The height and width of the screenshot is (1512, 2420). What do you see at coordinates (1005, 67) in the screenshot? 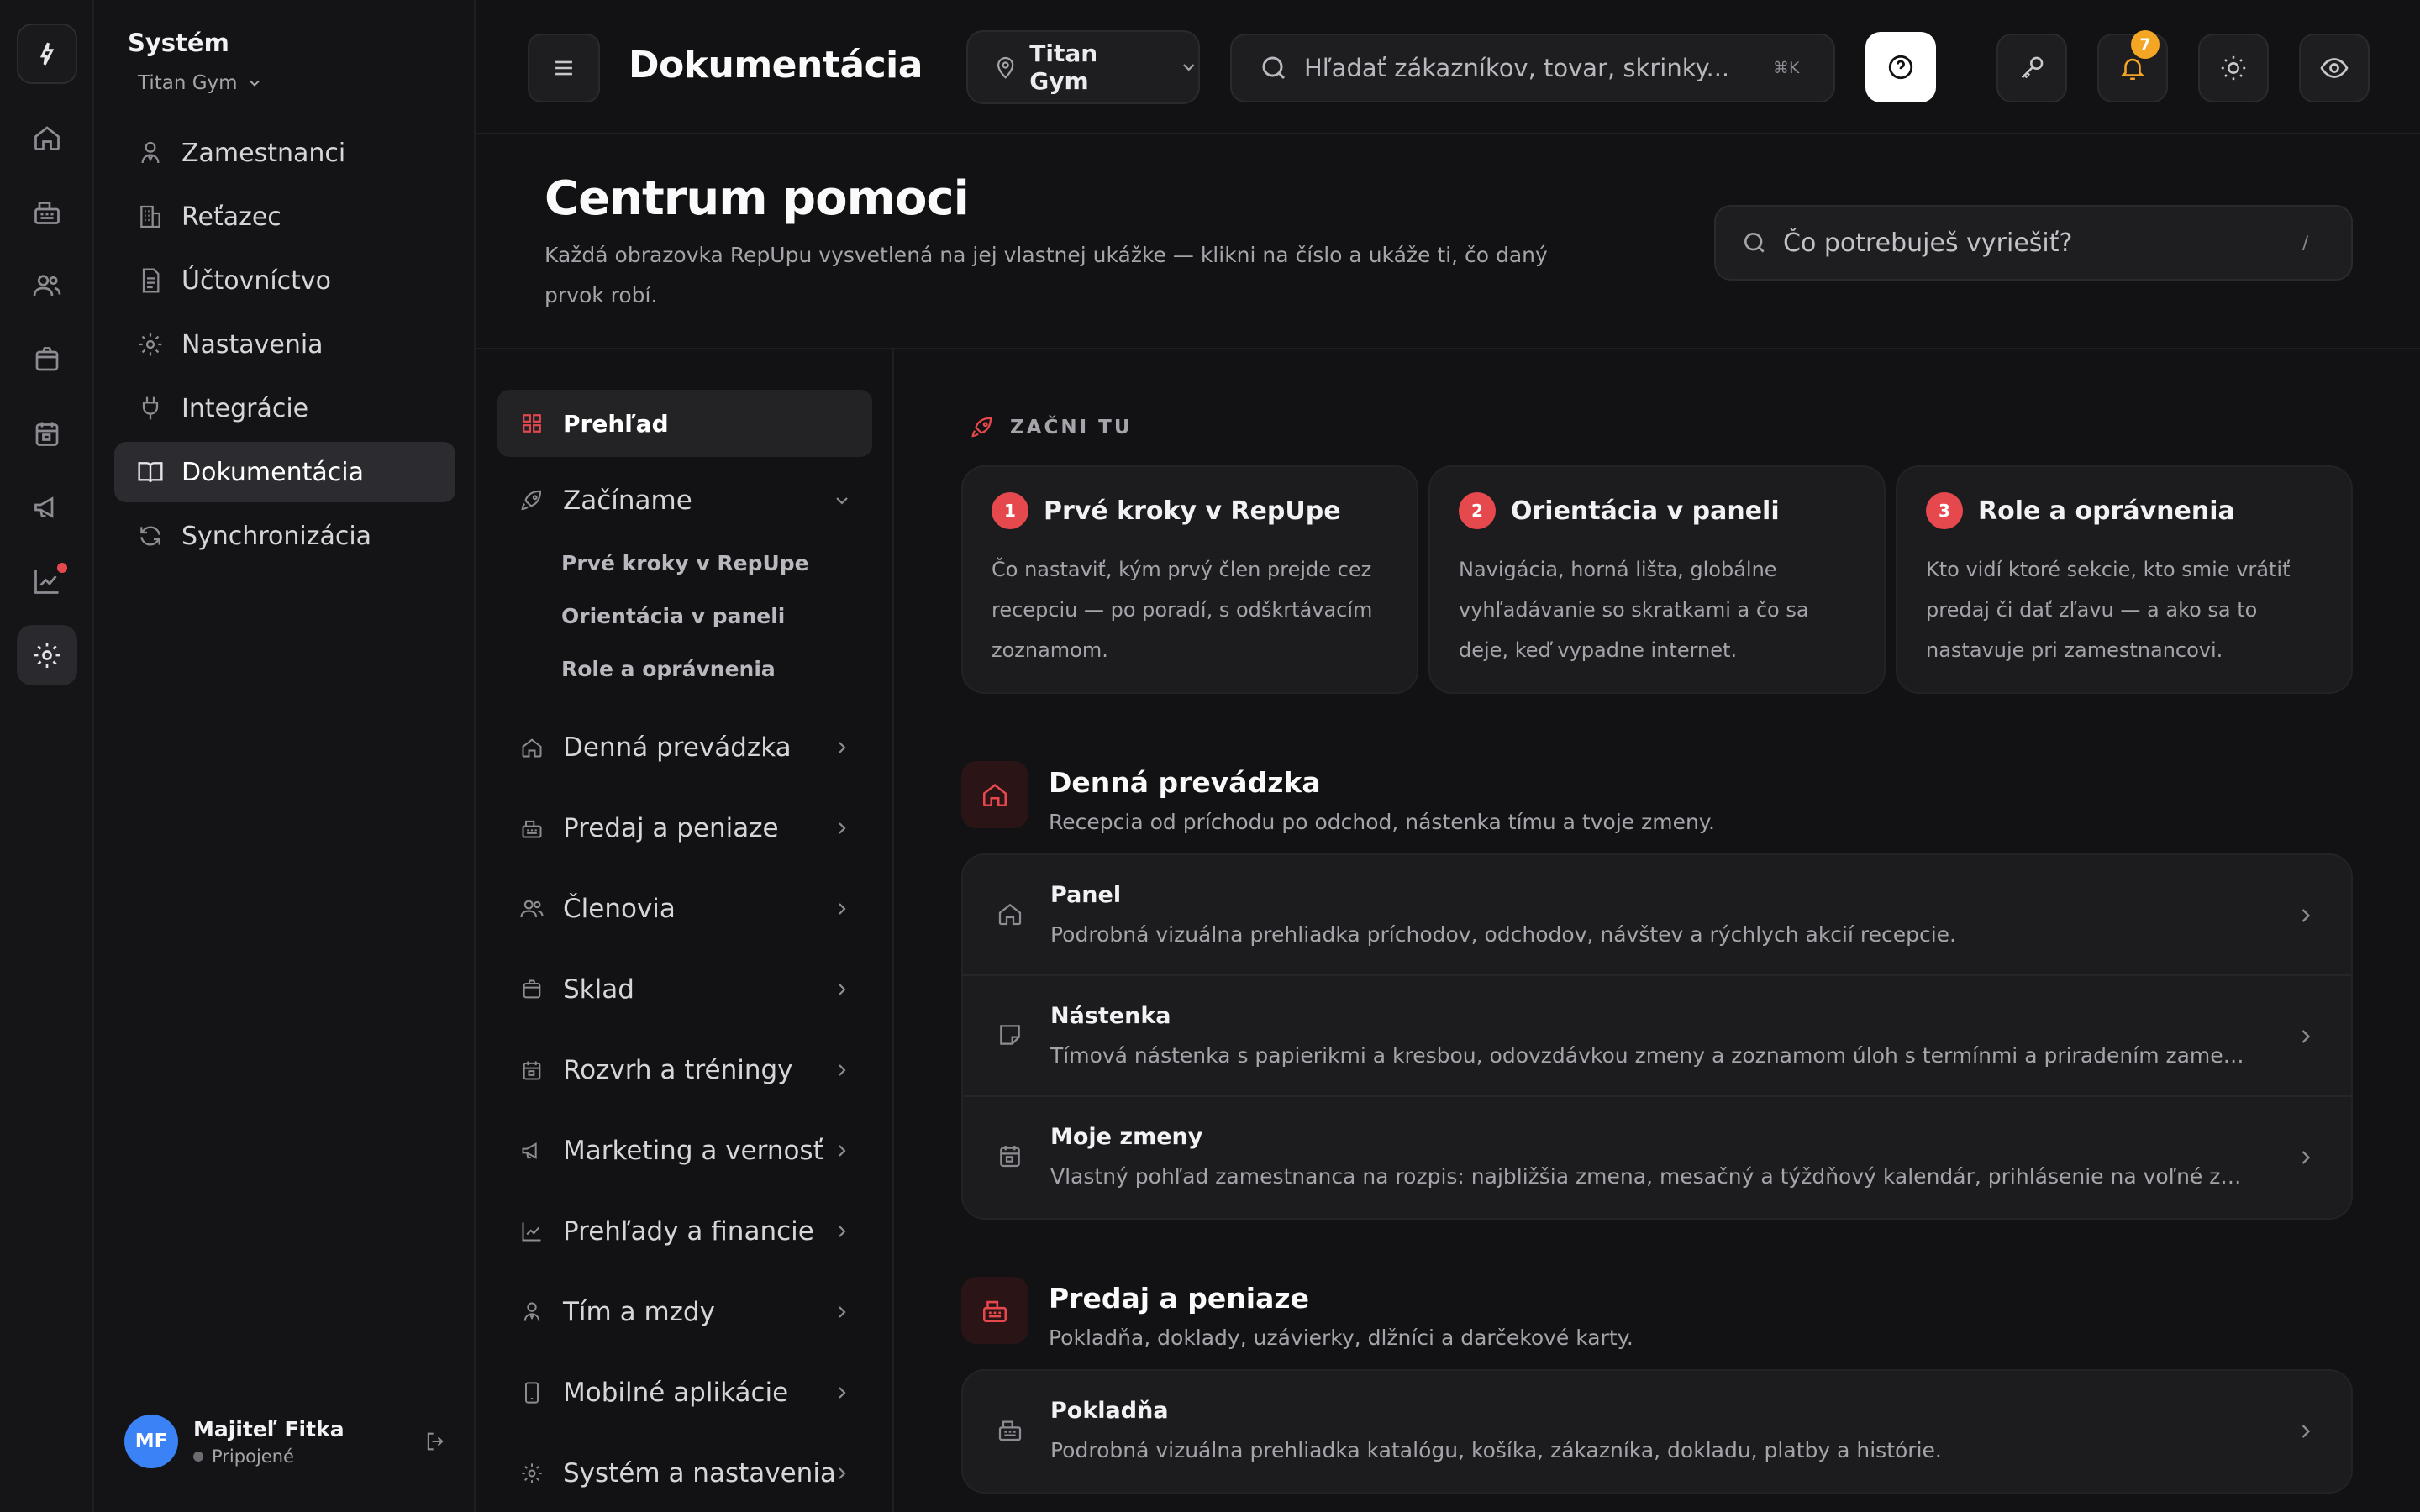
I see `location-pin-icon` at bounding box center [1005, 67].